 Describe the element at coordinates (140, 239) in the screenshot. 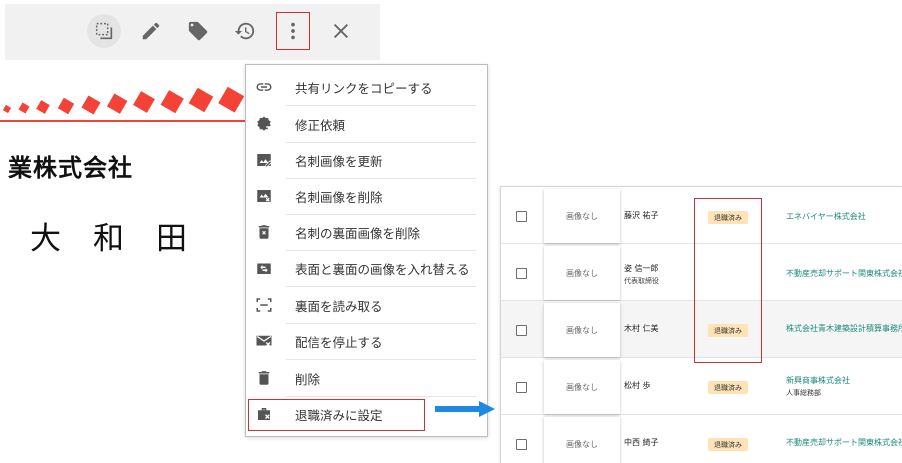

I see `card-person-name: 大和田 昭` at that location.